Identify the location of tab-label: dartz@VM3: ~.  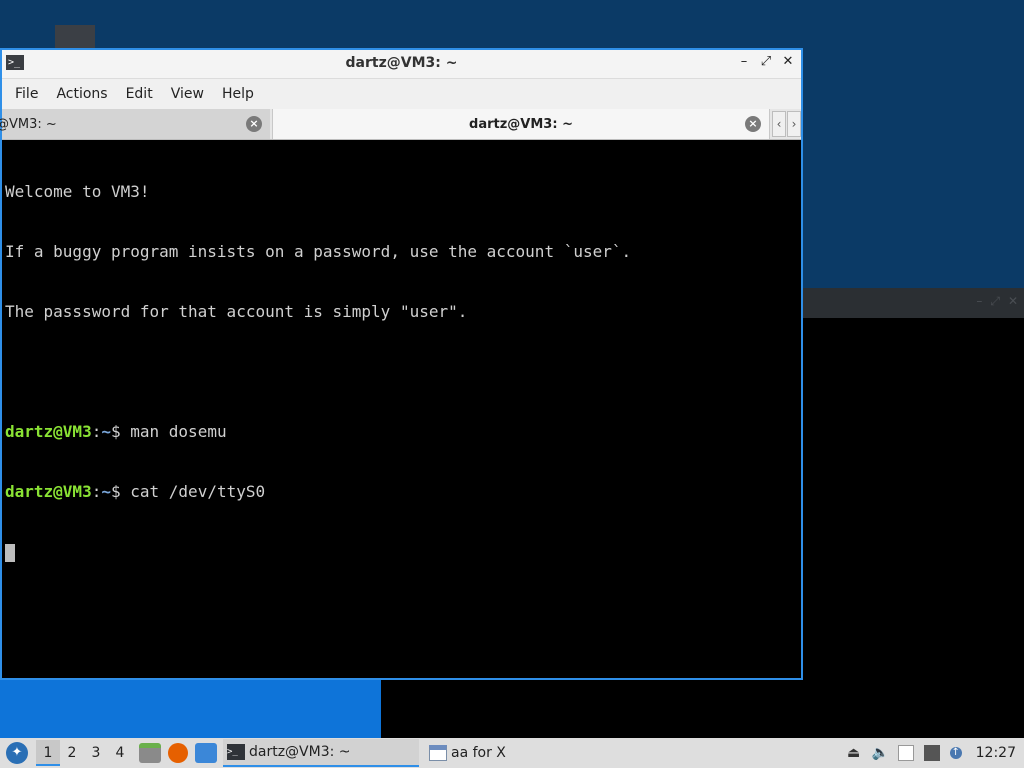
(521, 124).